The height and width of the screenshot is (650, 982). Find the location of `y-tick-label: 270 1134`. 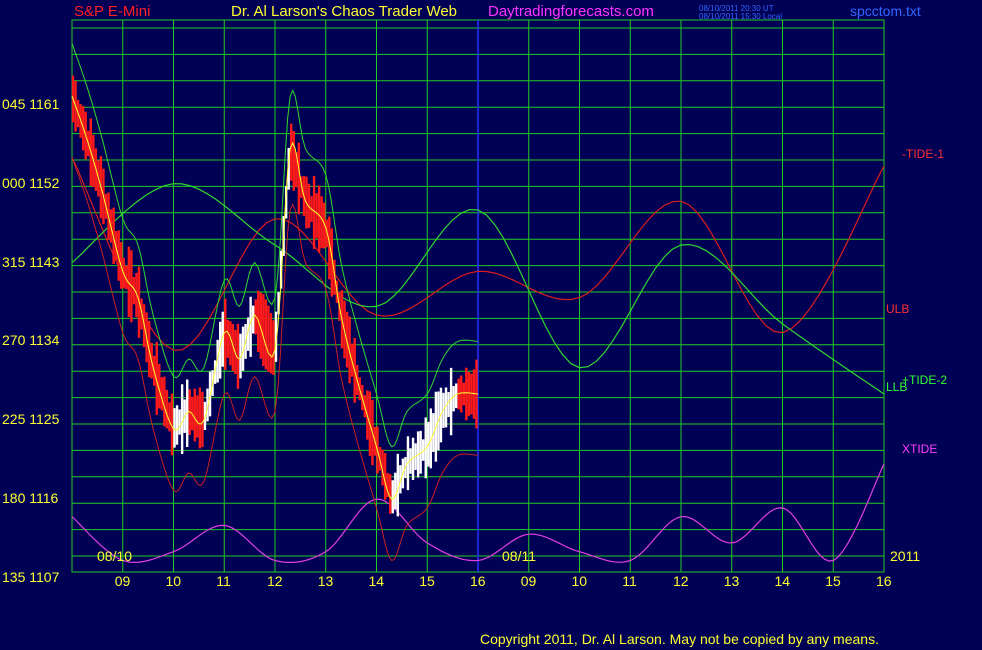

y-tick-label: 270 1134 is located at coordinates (31, 340).